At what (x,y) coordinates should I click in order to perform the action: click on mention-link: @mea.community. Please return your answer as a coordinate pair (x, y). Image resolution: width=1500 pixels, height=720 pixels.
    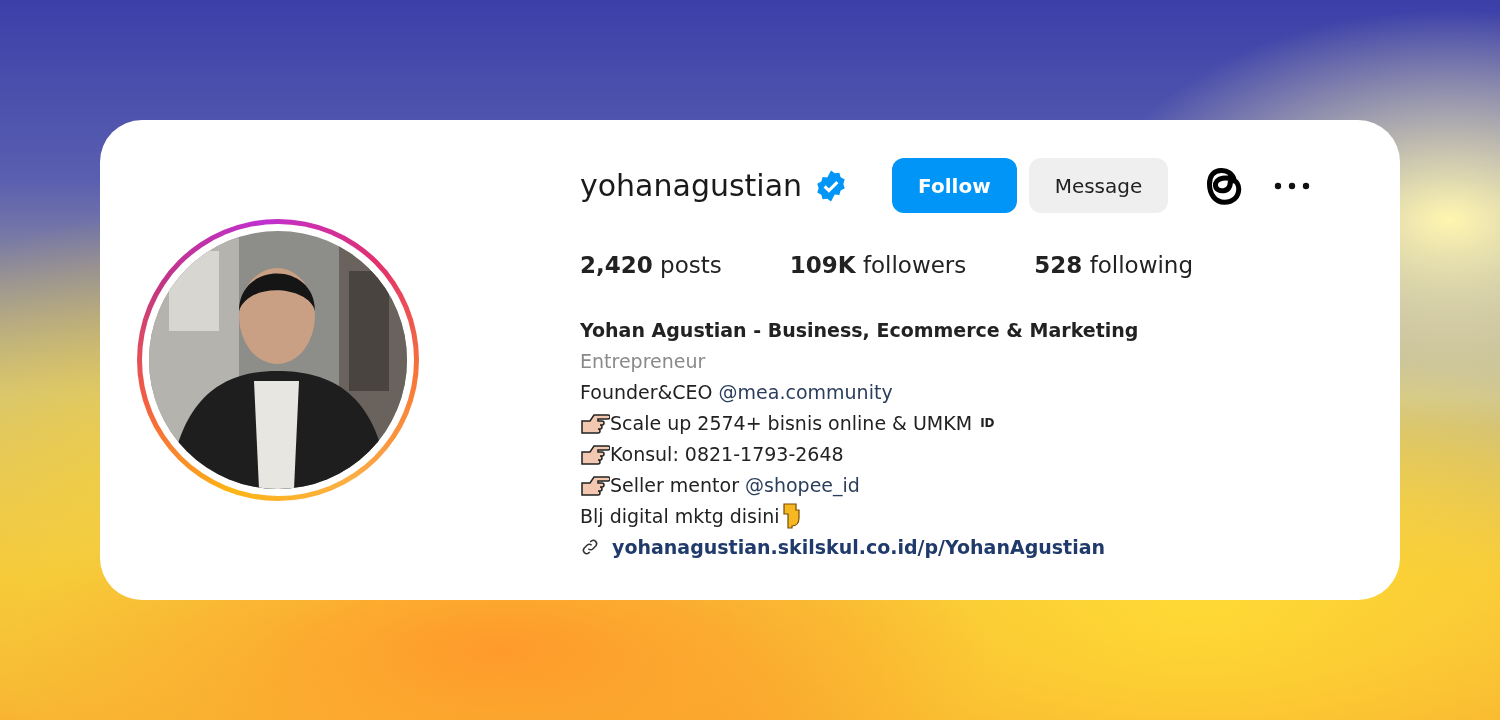
    Looking at the image, I should click on (805, 392).